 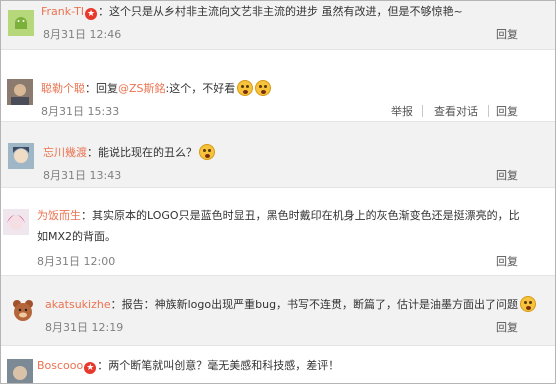 I want to click on view-conversation-button: 查看对话, so click(x=456, y=111).